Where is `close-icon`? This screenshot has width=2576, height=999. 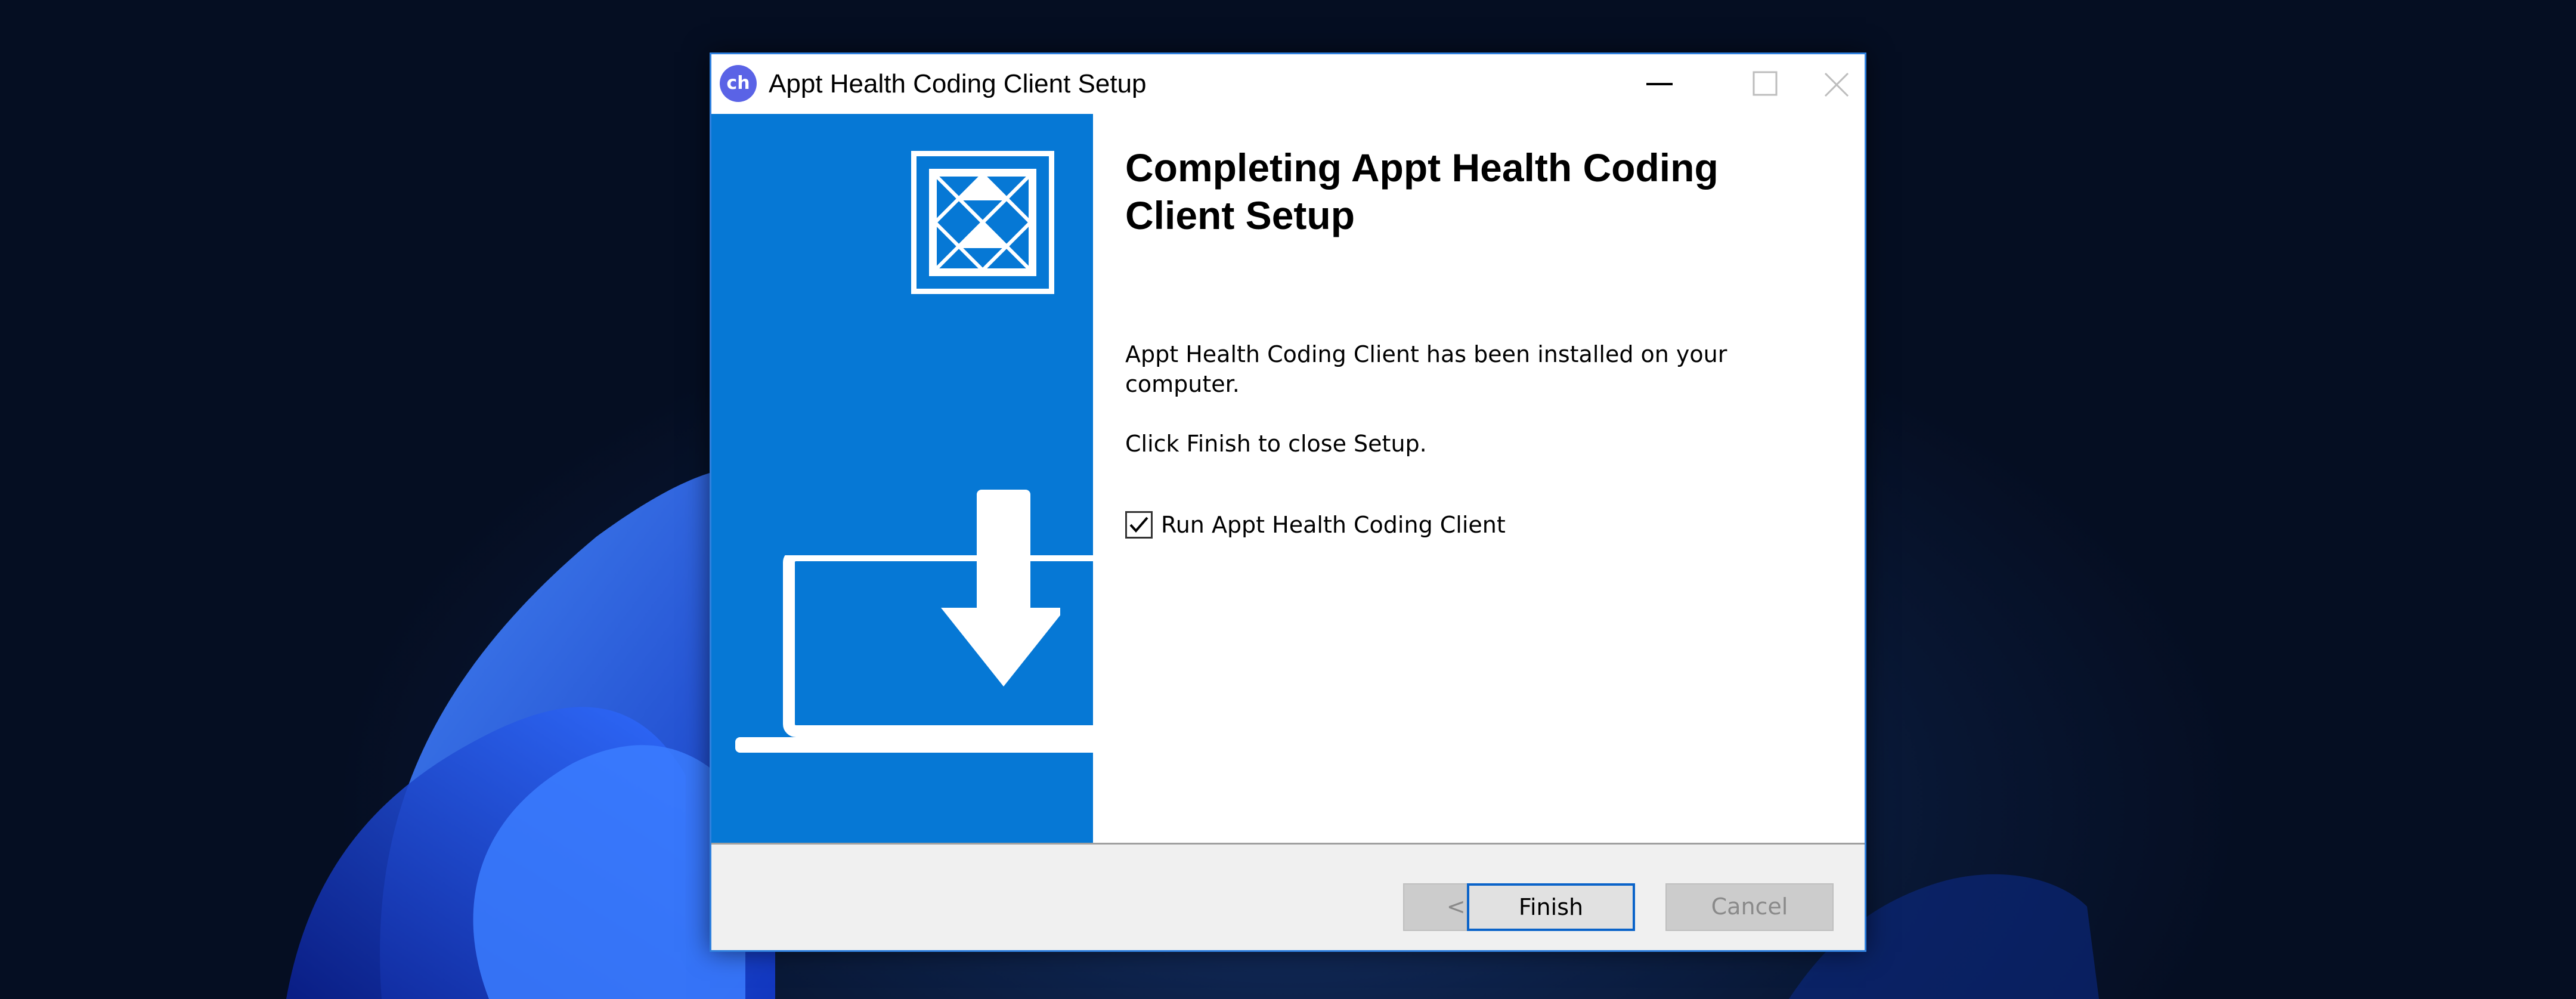
close-icon is located at coordinates (1836, 84).